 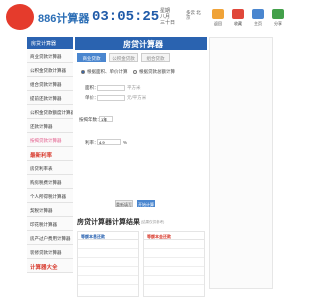 I want to click on back-icon, so click(x=218, y=14).